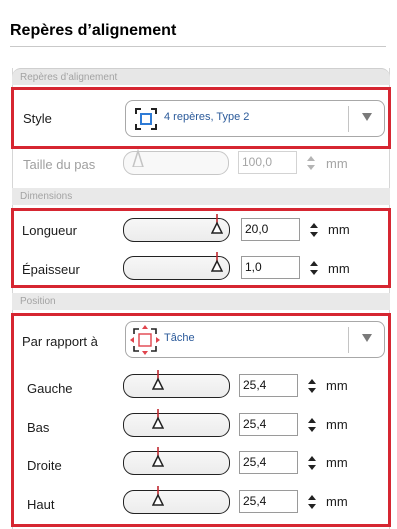 The image size is (397, 529). Describe the element at coordinates (268, 424) in the screenshot. I see `bas-input: 25,4` at that location.